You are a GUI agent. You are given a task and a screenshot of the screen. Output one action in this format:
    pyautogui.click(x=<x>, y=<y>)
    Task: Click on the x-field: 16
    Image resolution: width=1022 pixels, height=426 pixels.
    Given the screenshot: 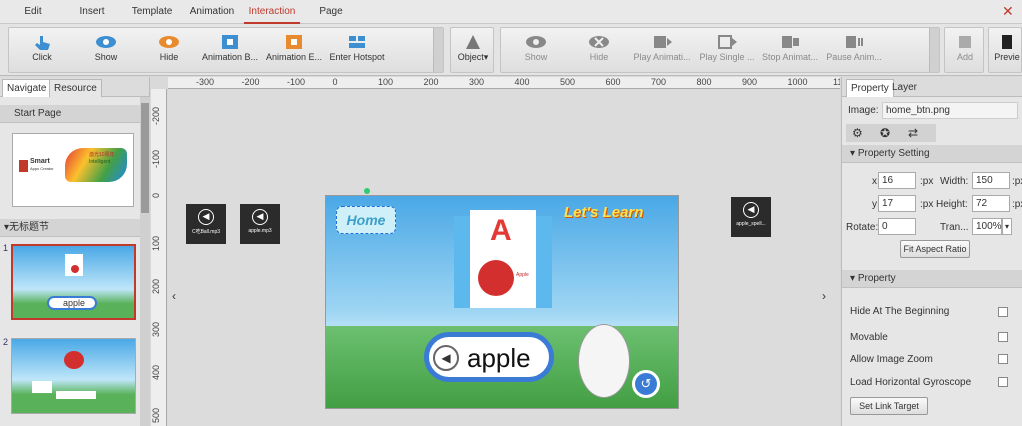 What is the action you would take?
    pyautogui.click(x=897, y=180)
    